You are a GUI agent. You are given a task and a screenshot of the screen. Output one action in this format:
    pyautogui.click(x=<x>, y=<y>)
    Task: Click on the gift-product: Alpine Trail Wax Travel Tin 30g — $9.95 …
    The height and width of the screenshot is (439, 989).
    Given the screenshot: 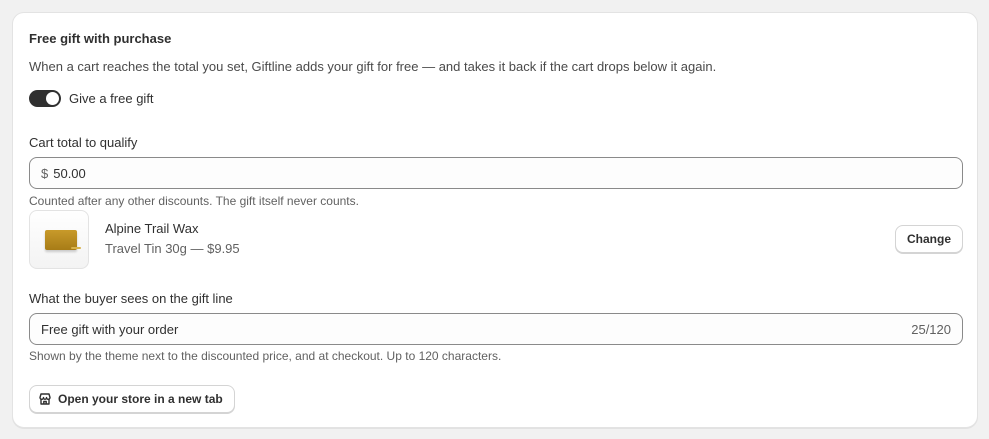 What is the action you would take?
    pyautogui.click(x=496, y=240)
    